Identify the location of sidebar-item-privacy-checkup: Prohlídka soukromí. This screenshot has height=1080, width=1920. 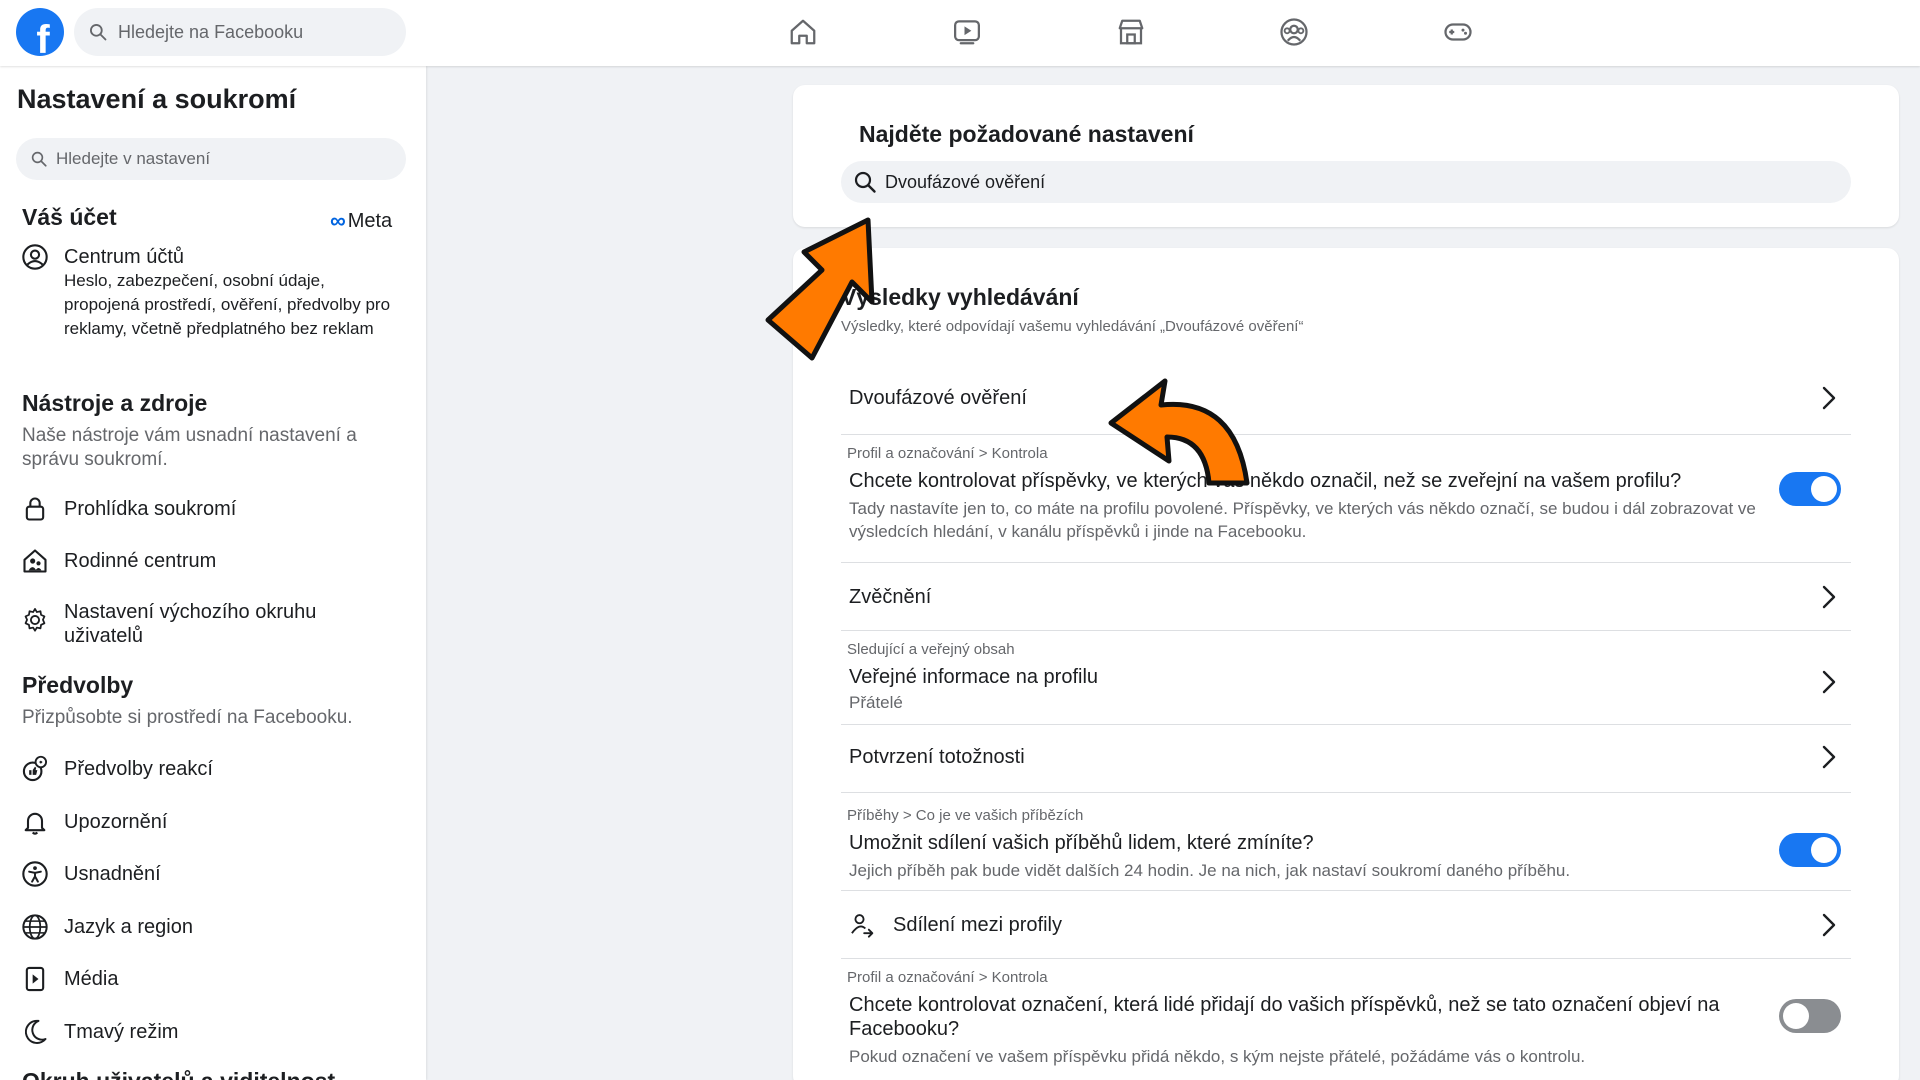
(215, 509).